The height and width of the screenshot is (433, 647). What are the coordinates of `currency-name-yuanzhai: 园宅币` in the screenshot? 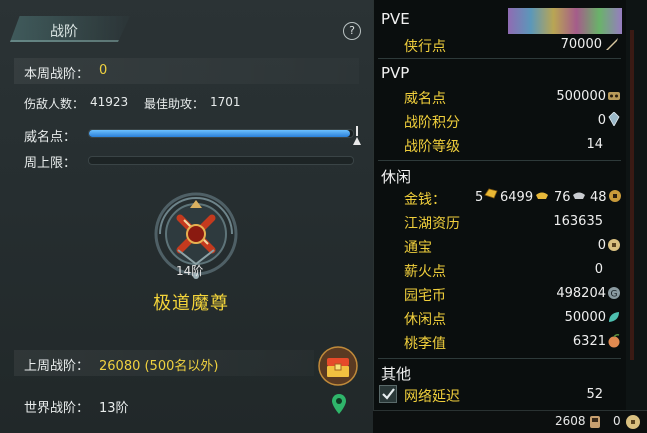 It's located at (425, 296).